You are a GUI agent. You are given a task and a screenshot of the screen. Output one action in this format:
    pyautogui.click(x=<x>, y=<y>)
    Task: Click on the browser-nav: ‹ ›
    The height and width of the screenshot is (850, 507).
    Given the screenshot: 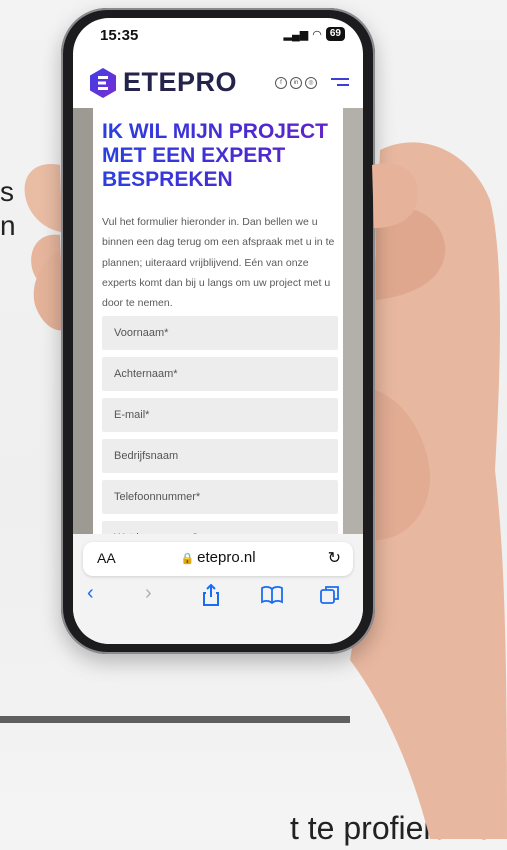 What is the action you would take?
    pyautogui.click(x=218, y=597)
    